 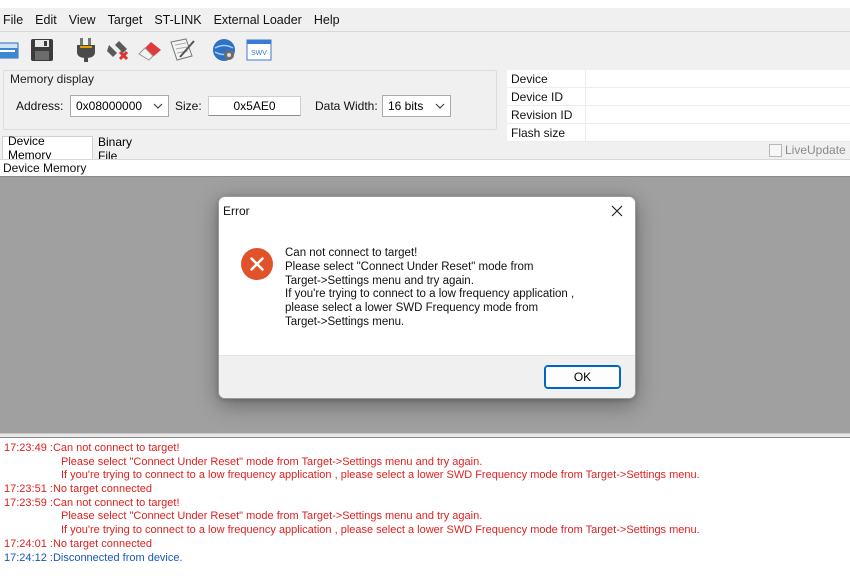 I want to click on live-update-toggle: LiveUpdate, so click(x=807, y=150).